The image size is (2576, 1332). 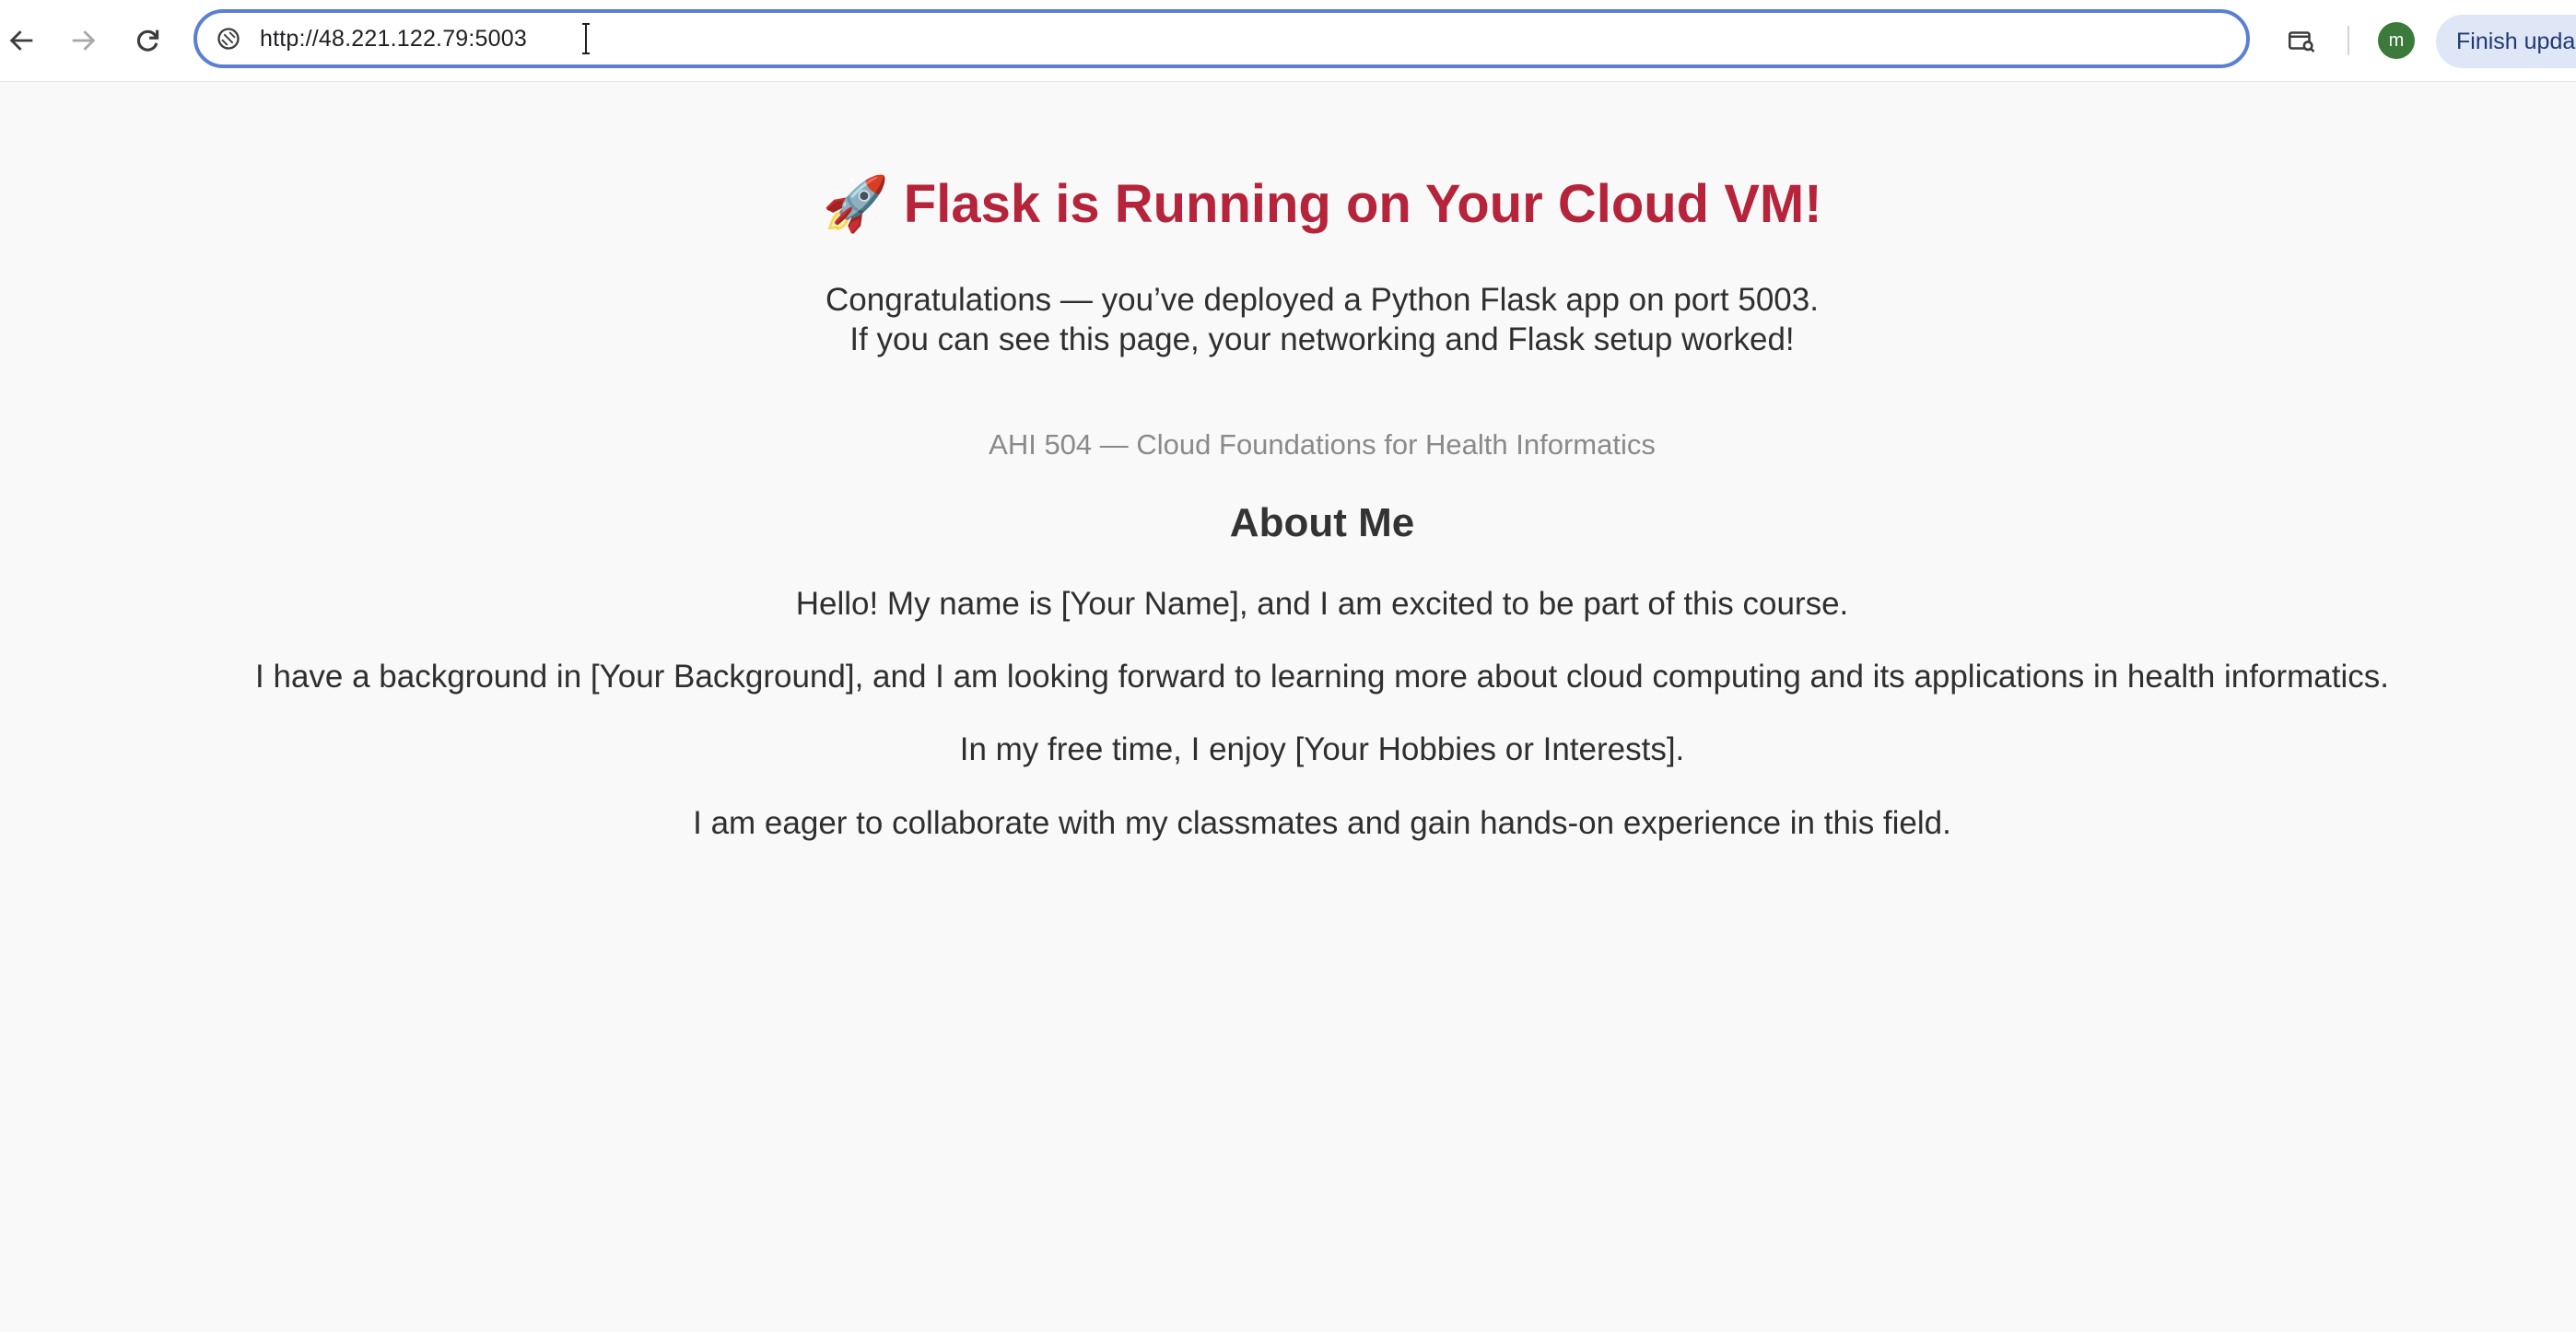 I want to click on toolbar-divider, so click(x=2348, y=40).